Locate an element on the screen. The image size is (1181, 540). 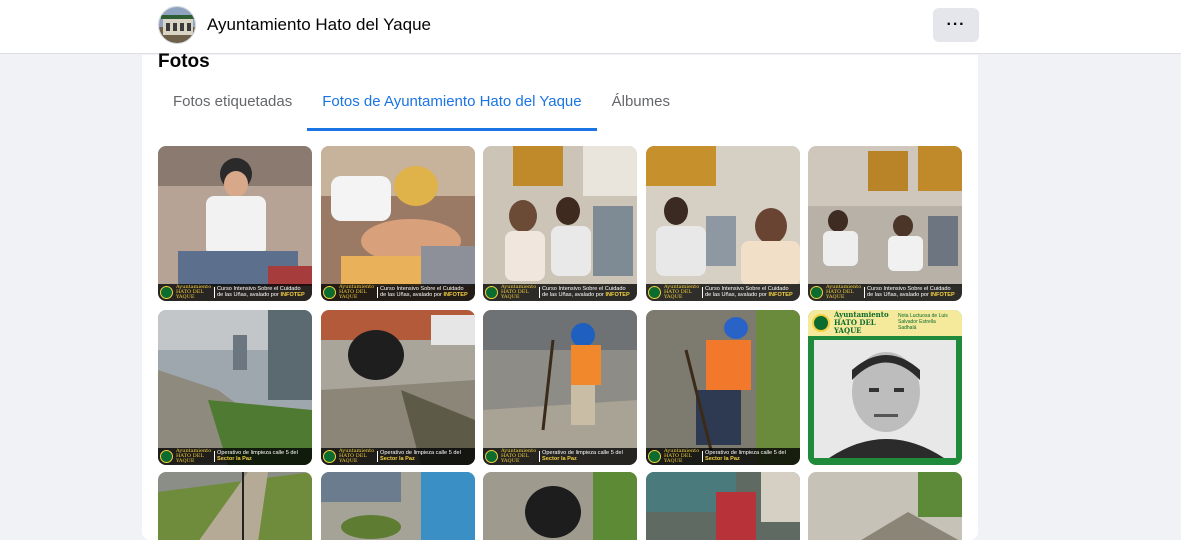
more-options-button: ··· is located at coordinates (956, 25).